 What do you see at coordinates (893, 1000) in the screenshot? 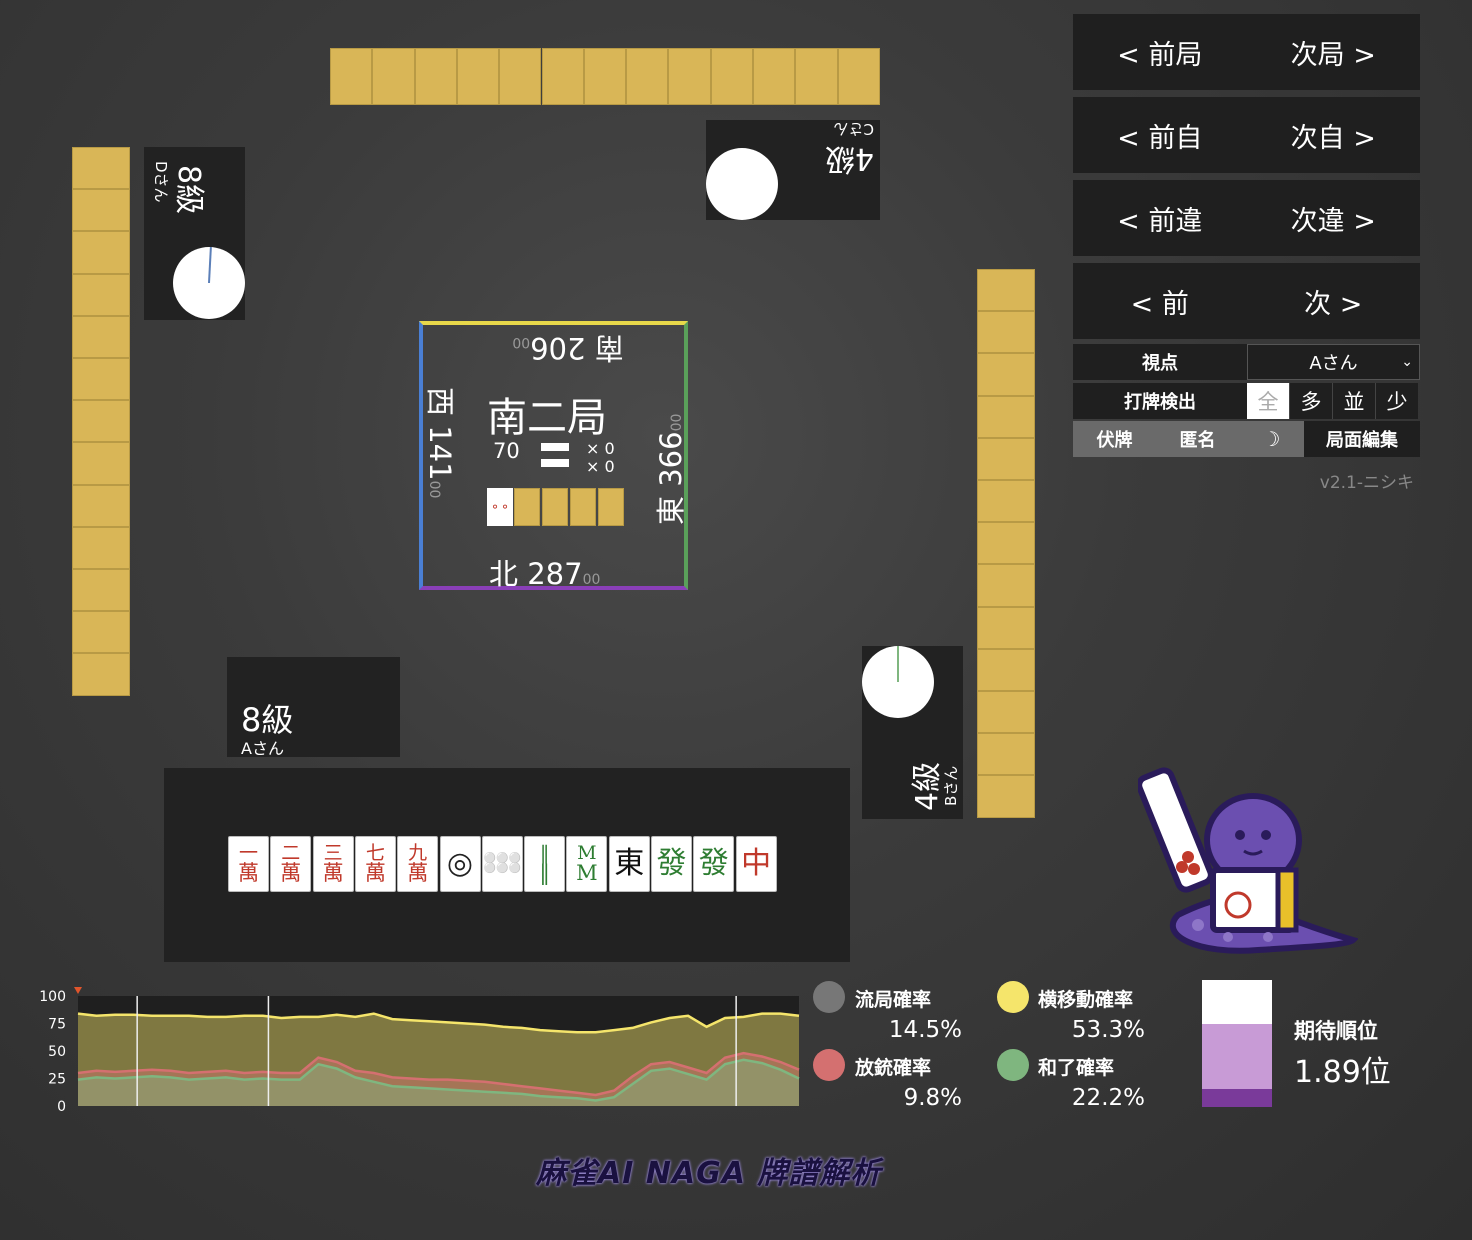
I see `ryukyoku-label: 流局確率` at bounding box center [893, 1000].